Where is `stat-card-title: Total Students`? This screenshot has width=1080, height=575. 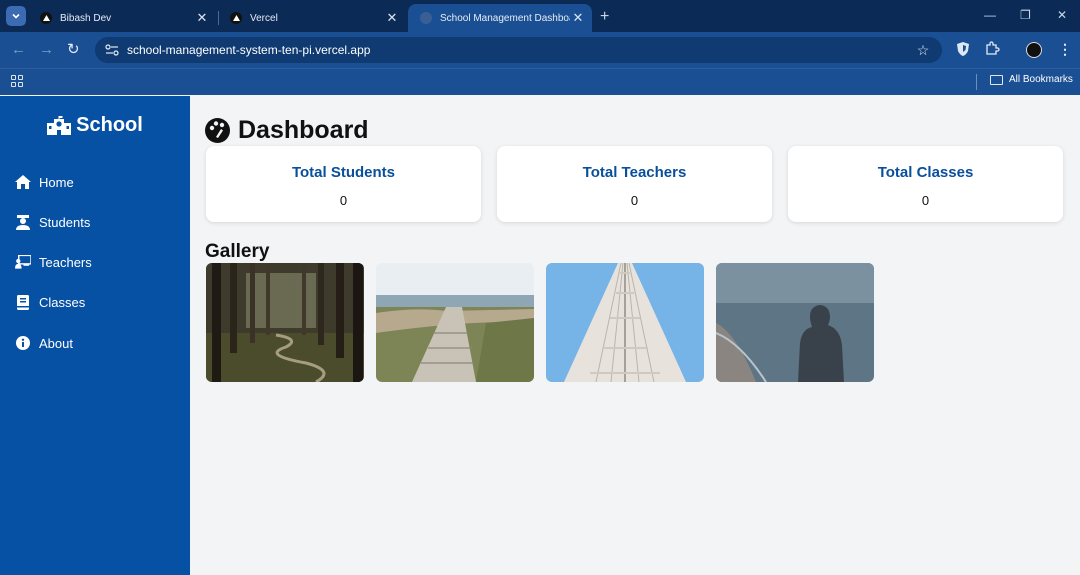 stat-card-title: Total Students is located at coordinates (343, 172).